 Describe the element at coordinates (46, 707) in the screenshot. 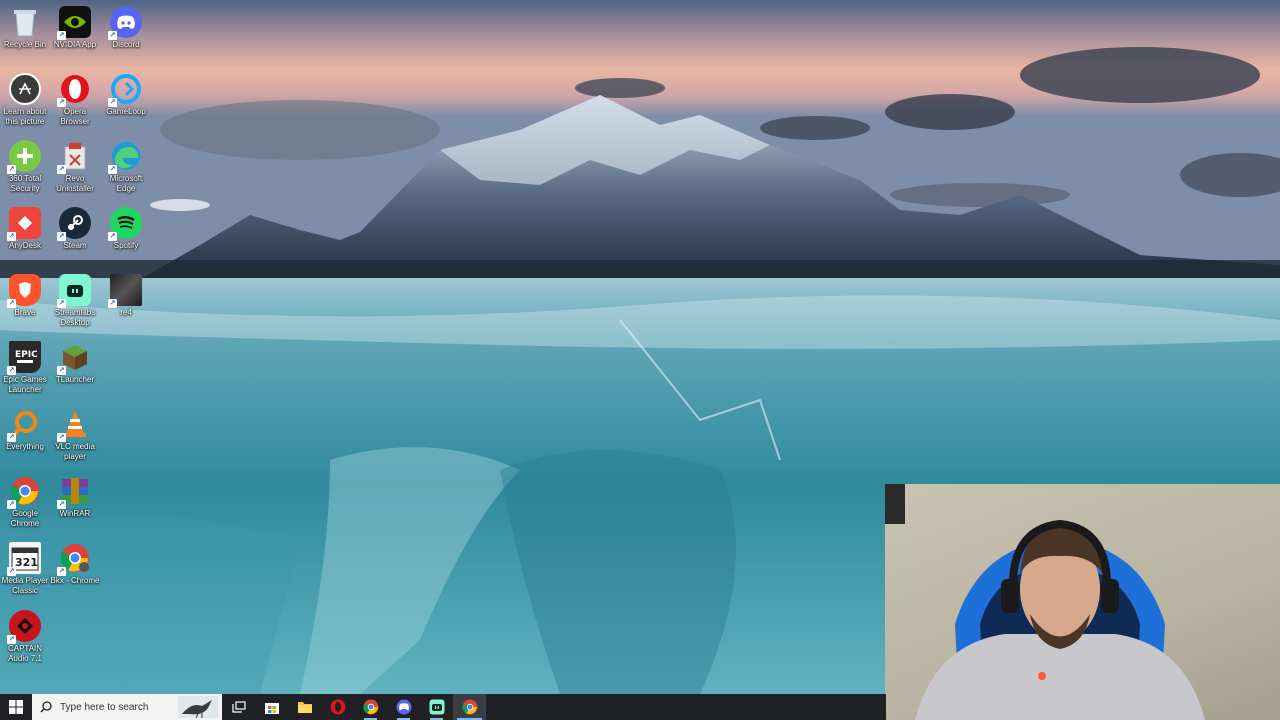

I see `search-icon` at that location.